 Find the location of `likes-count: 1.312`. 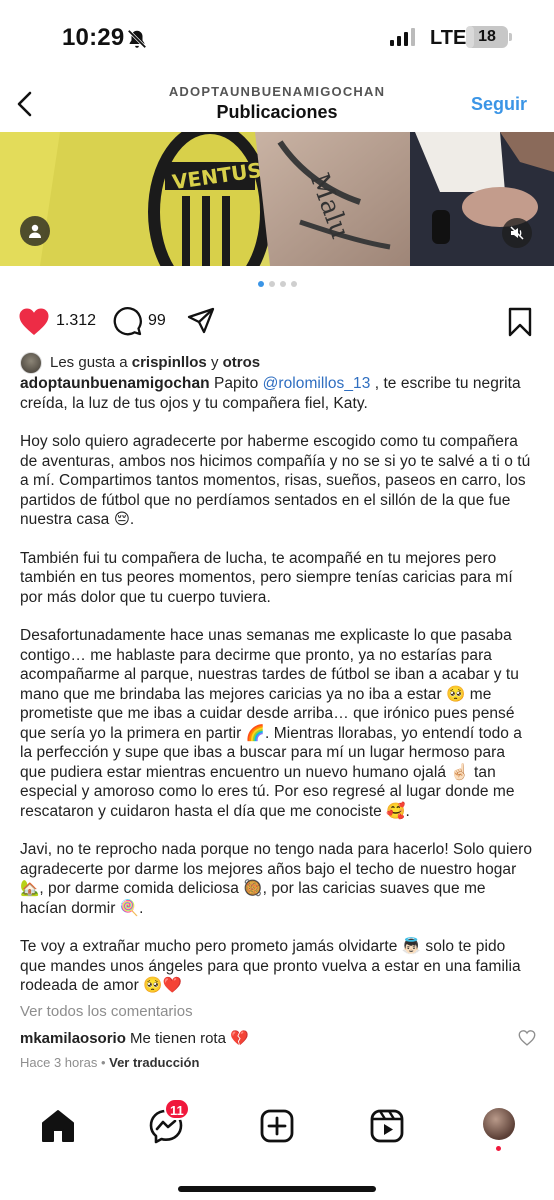

likes-count: 1.312 is located at coordinates (76, 321).